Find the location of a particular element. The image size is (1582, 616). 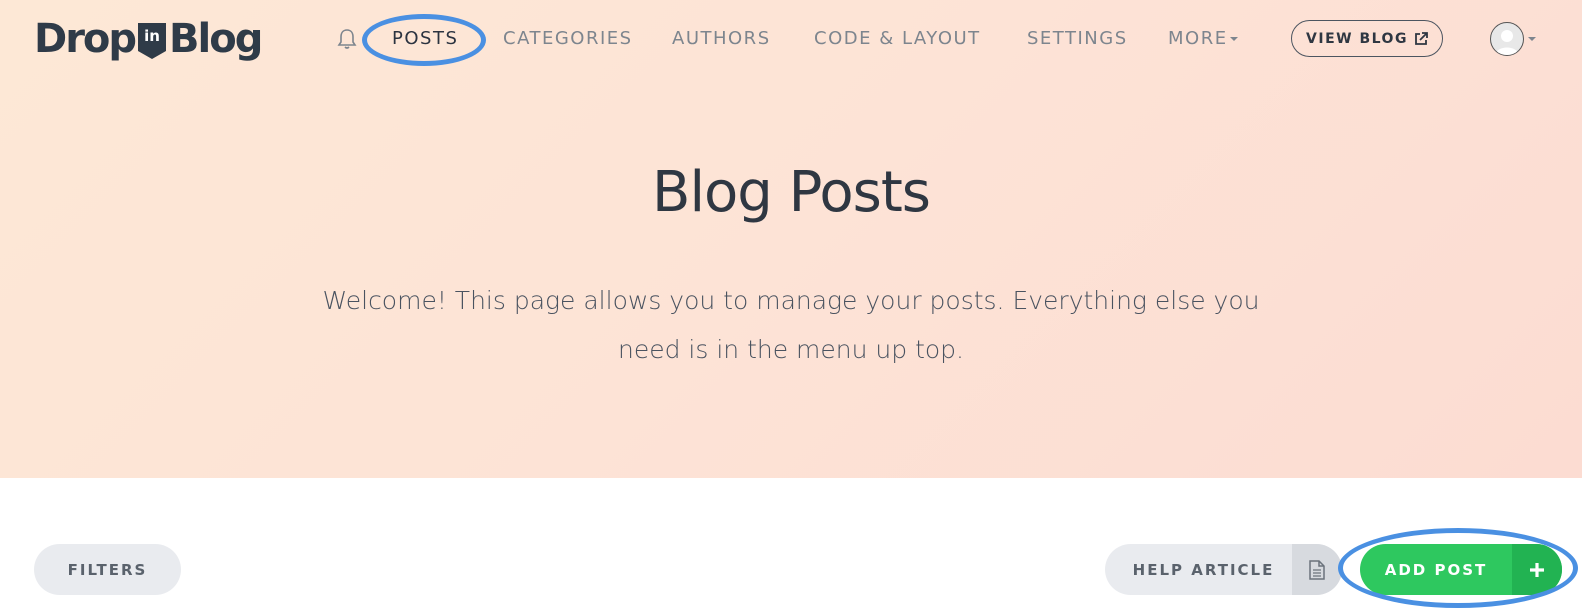

help-article-label: HELP ARTICLE is located at coordinates (1203, 569).